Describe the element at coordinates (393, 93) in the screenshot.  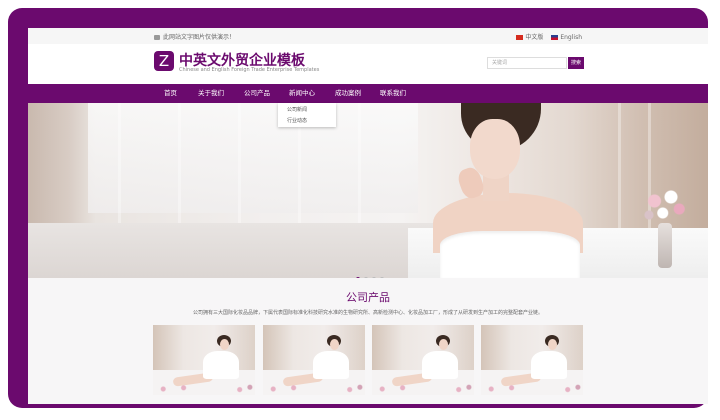
I see `nav-item-contact: 联系我们` at that location.